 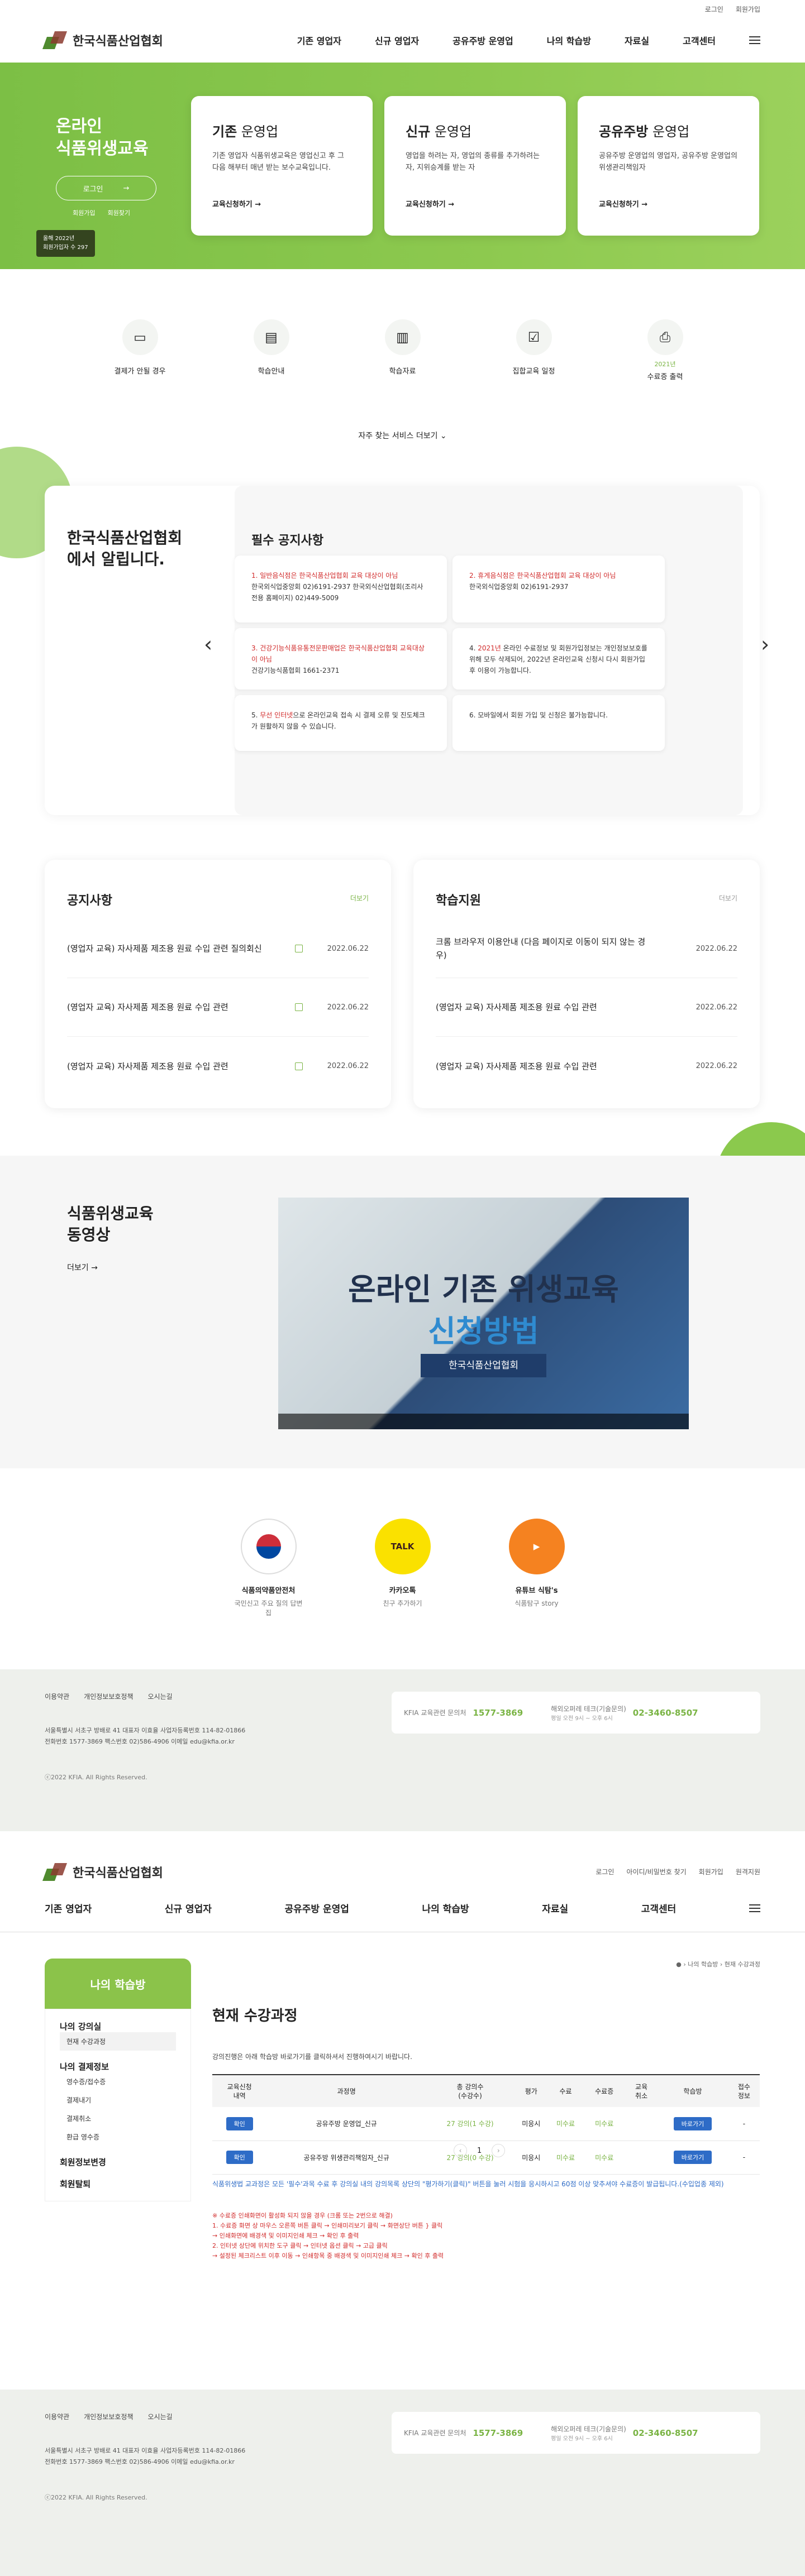 What do you see at coordinates (769, 644) in the screenshot?
I see `chevron-right-icon: ›` at bounding box center [769, 644].